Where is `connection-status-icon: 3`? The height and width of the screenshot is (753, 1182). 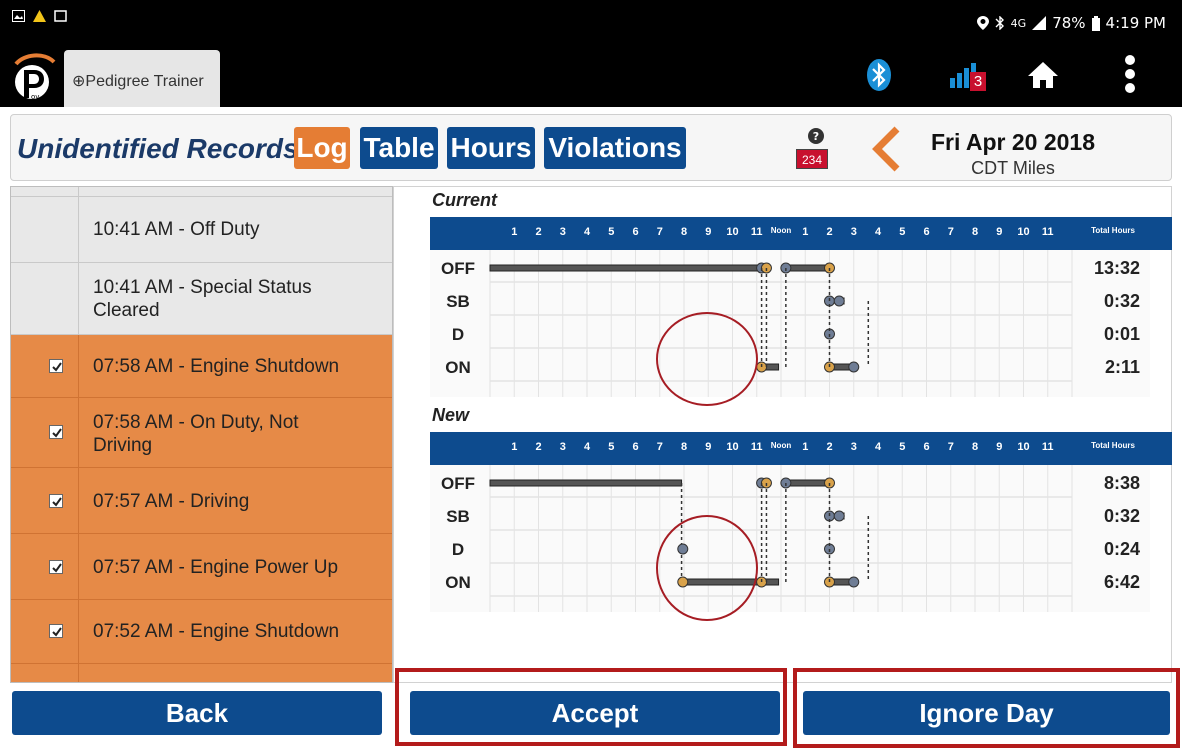 connection-status-icon: 3 is located at coordinates (968, 77).